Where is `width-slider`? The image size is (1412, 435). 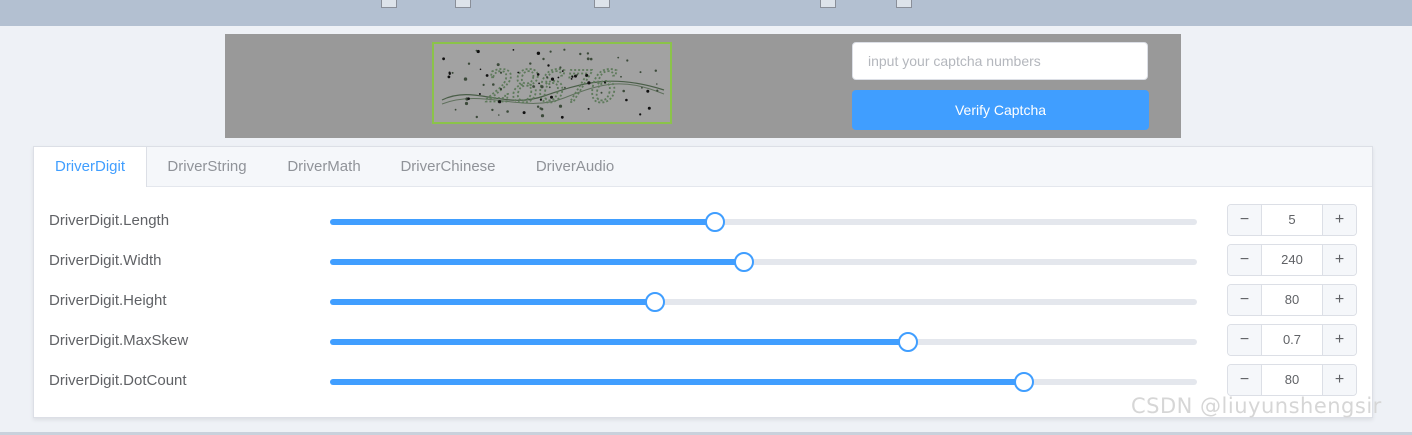
width-slider is located at coordinates (763, 262).